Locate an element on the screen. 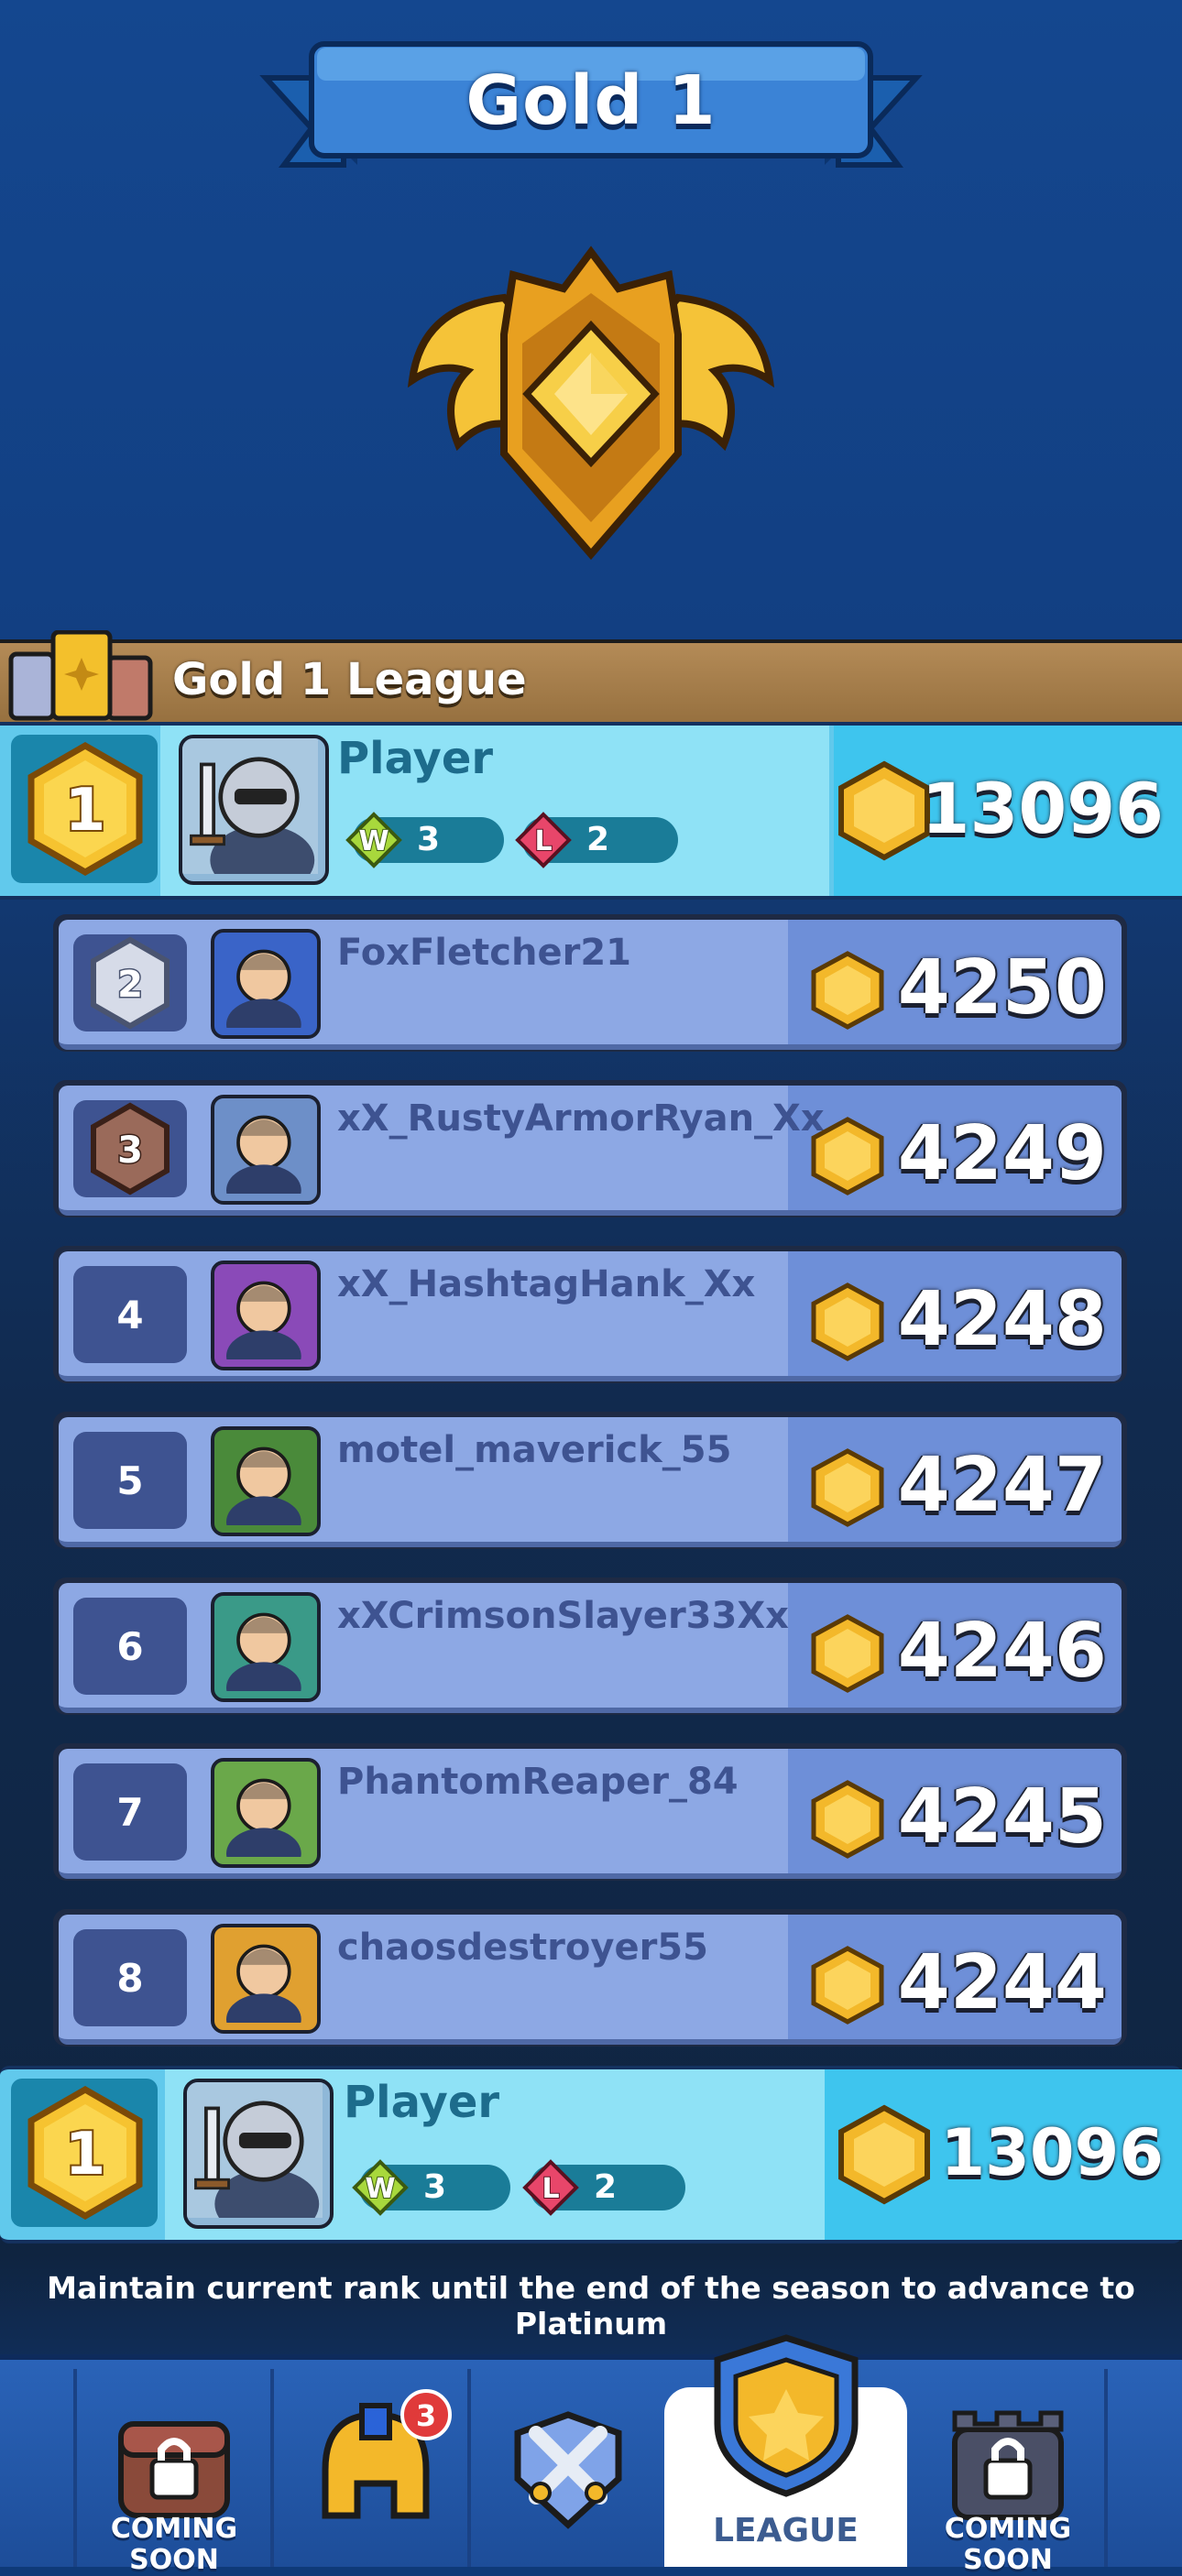 The image size is (1182, 2576). notification-badge: 3 is located at coordinates (426, 2415).